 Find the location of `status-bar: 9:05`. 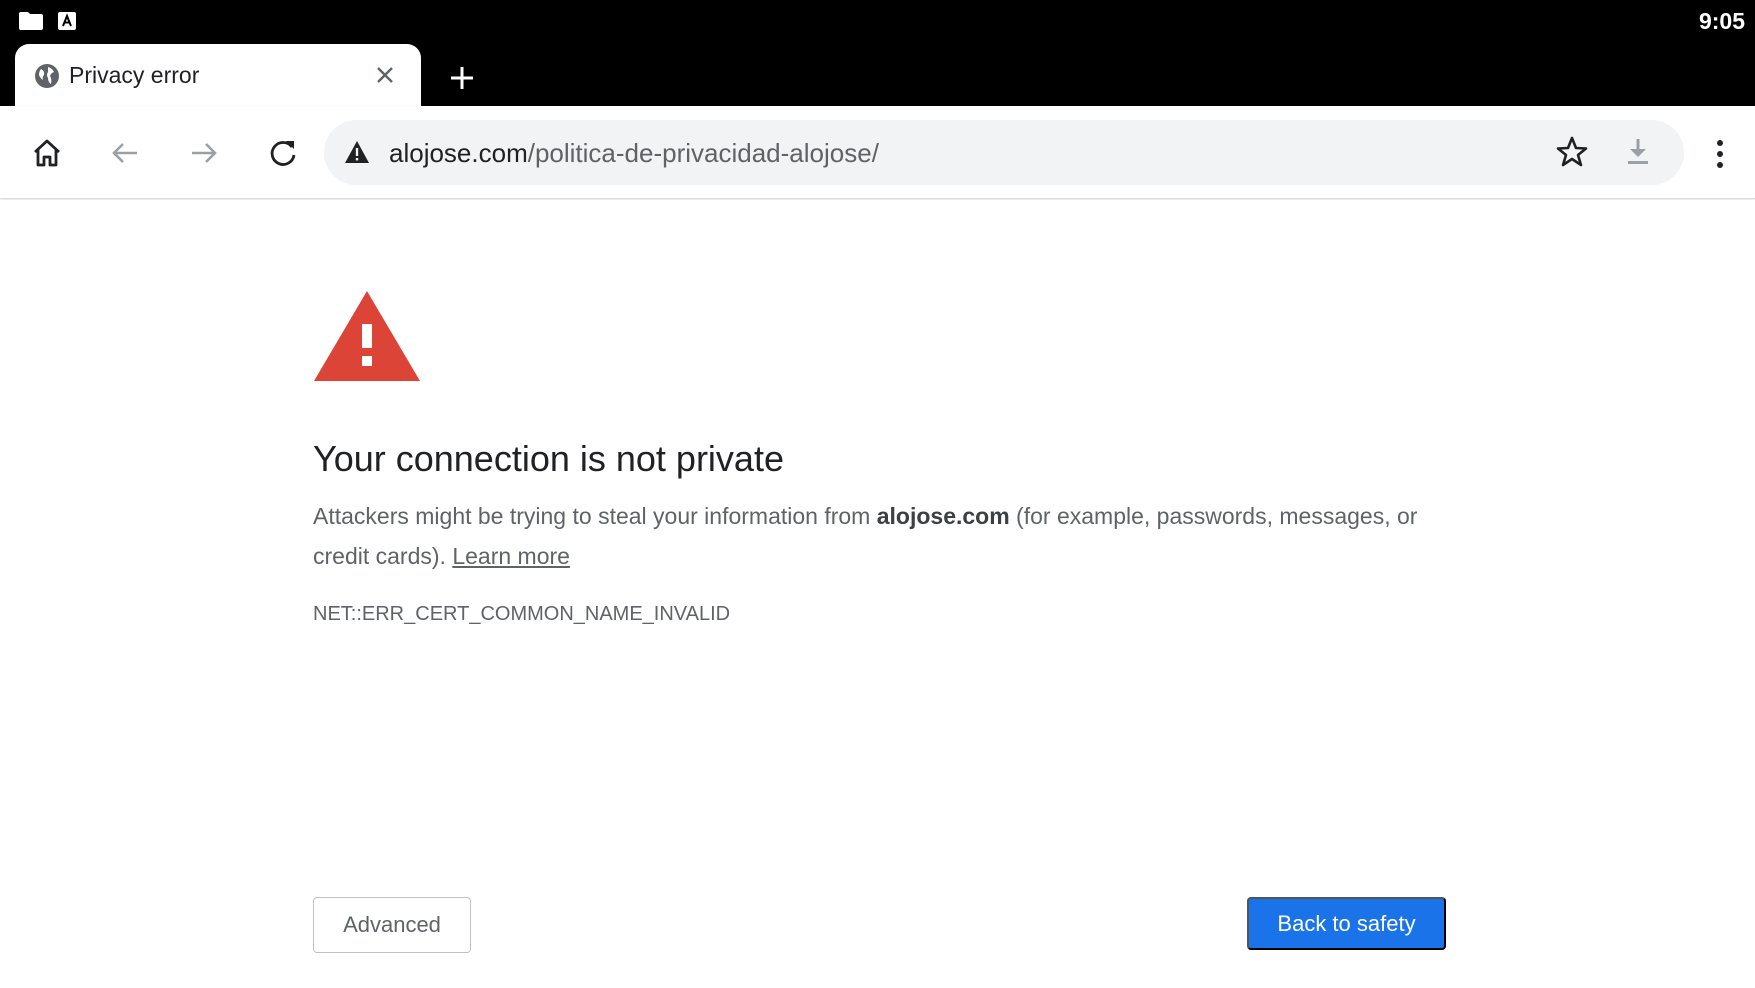

status-bar: 9:05 is located at coordinates (877, 22).